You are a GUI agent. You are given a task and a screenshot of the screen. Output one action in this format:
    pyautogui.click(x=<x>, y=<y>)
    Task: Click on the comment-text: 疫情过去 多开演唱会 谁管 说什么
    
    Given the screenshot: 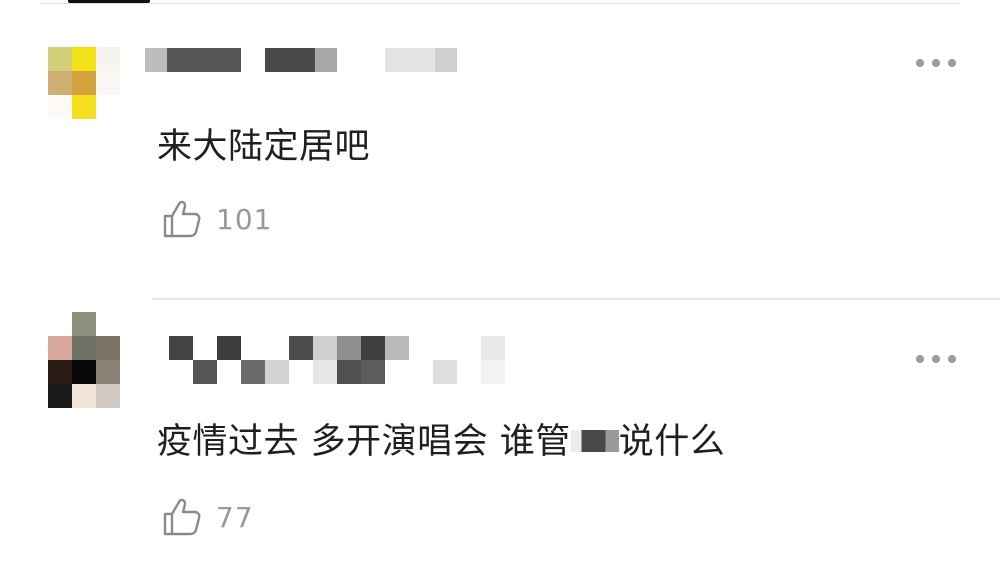 What is the action you would take?
    pyautogui.click(x=441, y=442)
    